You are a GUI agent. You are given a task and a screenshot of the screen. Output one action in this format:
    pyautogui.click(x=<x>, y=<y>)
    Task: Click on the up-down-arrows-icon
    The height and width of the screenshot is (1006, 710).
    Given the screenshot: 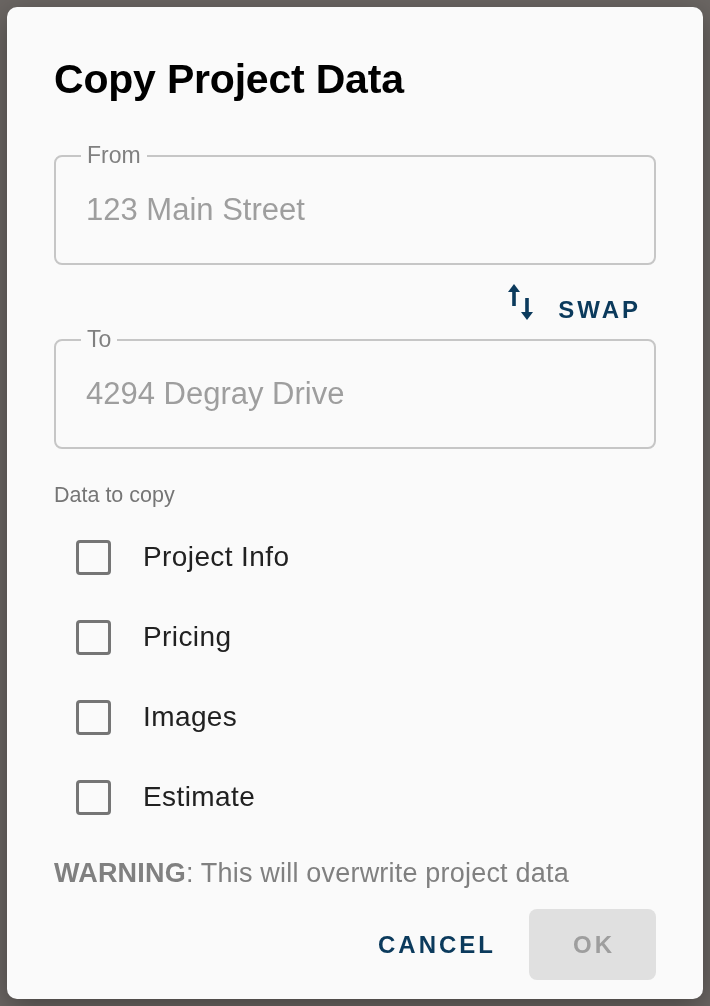 What is the action you would take?
    pyautogui.click(x=521, y=302)
    